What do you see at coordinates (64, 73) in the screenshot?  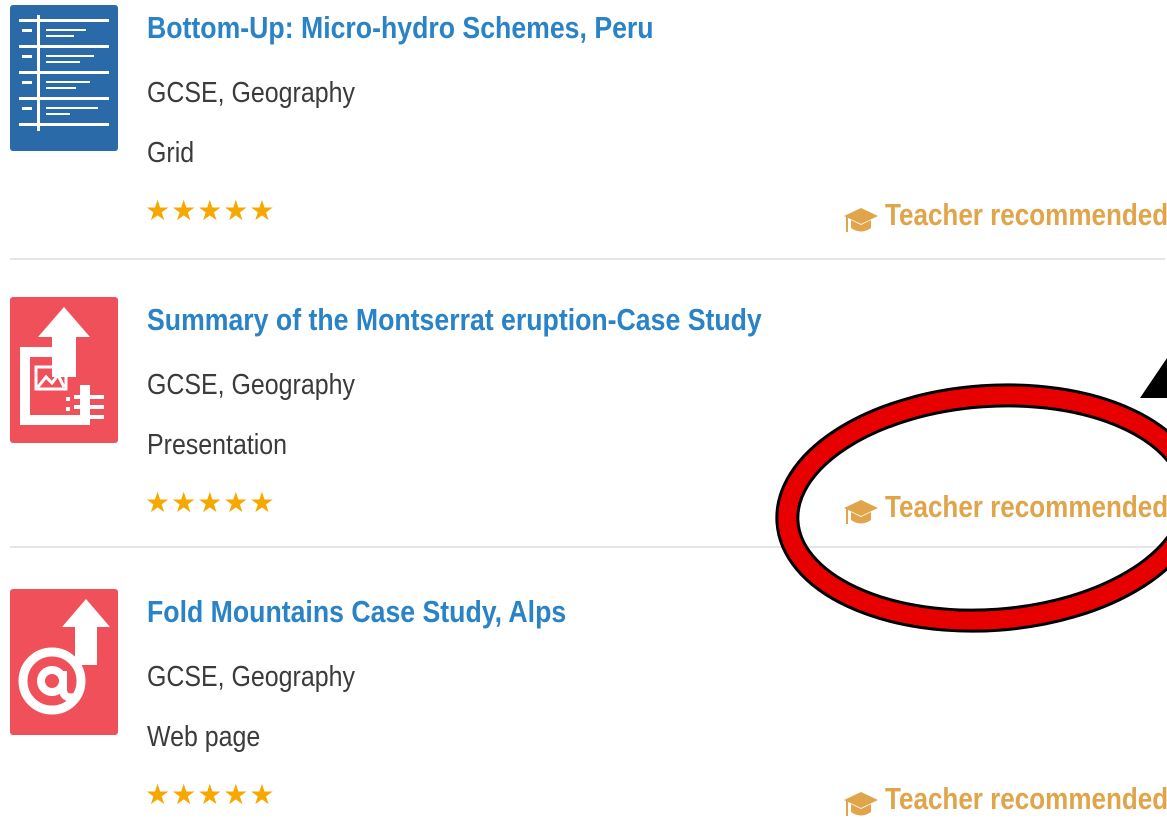 I see `grid-document-graphic` at bounding box center [64, 73].